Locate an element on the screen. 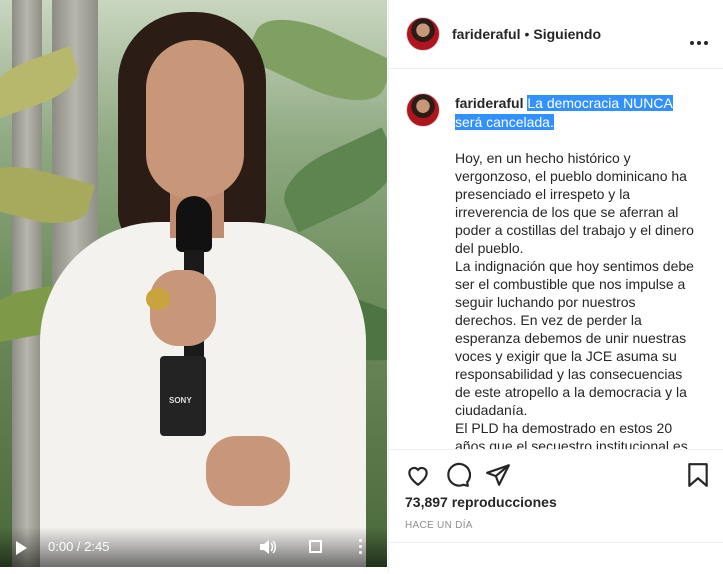  person-face is located at coordinates (195, 119).